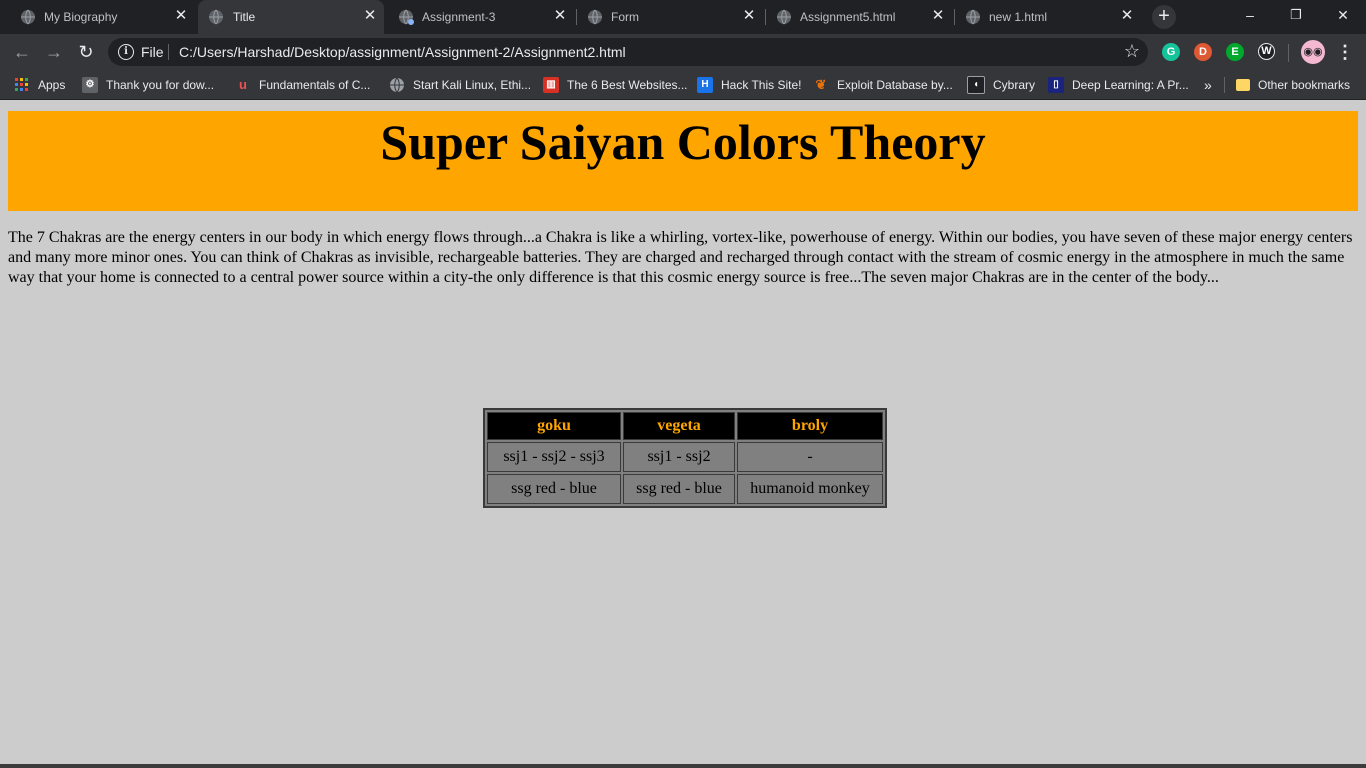 The height and width of the screenshot is (768, 1366). I want to click on evernote-icon: E, so click(1235, 52).